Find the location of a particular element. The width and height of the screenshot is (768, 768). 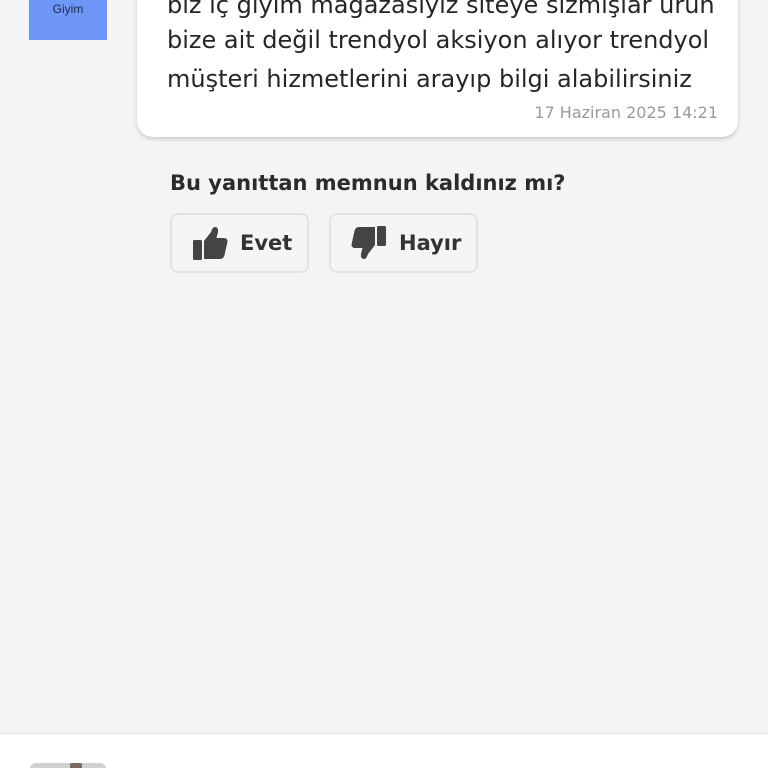

feedback-no-button: Hayır is located at coordinates (403, 243).